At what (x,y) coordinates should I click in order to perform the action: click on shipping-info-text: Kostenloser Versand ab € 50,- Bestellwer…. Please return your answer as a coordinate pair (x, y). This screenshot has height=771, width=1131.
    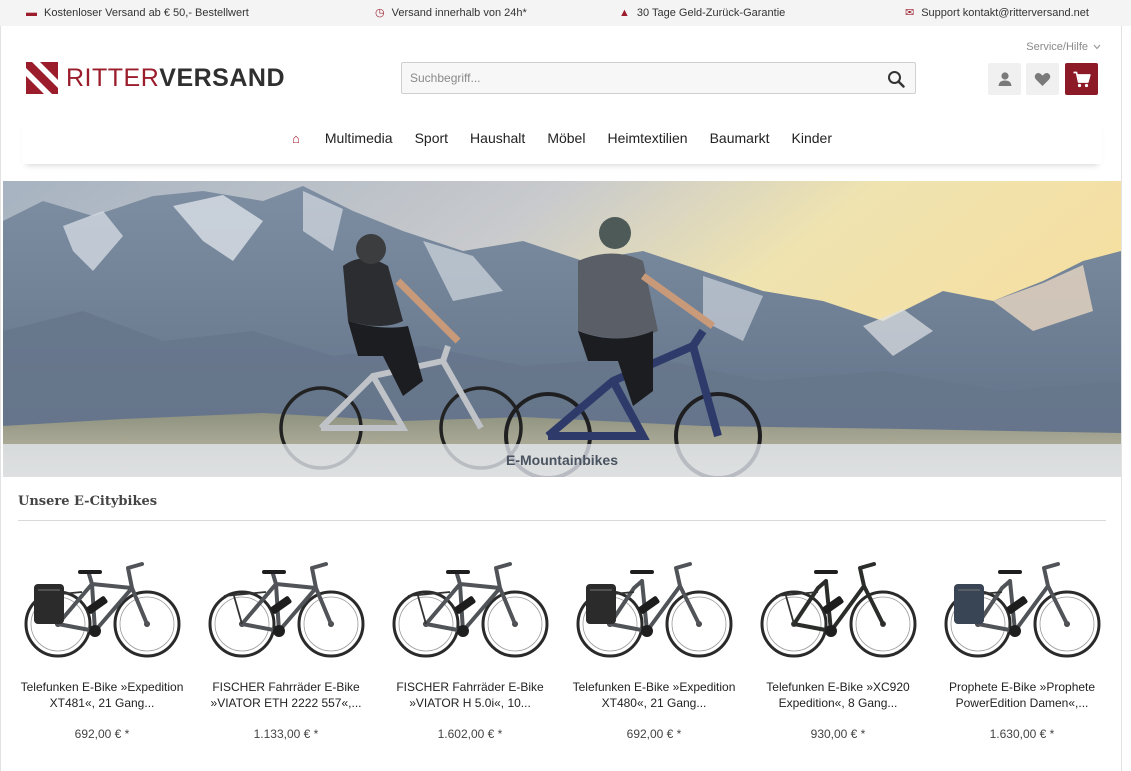
    Looking at the image, I should click on (146, 13).